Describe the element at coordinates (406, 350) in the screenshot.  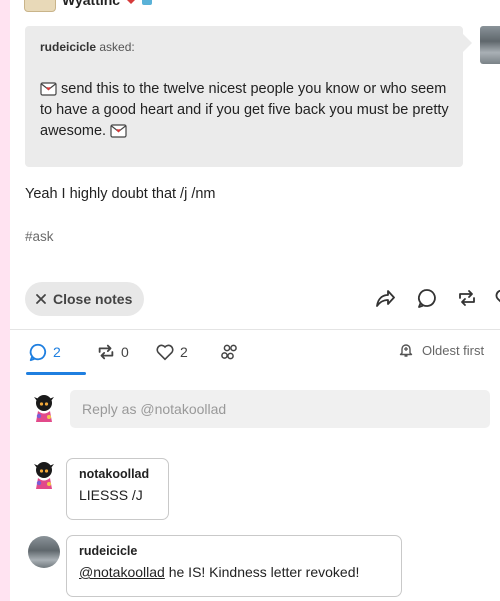
I see `bell-sort-icon` at that location.